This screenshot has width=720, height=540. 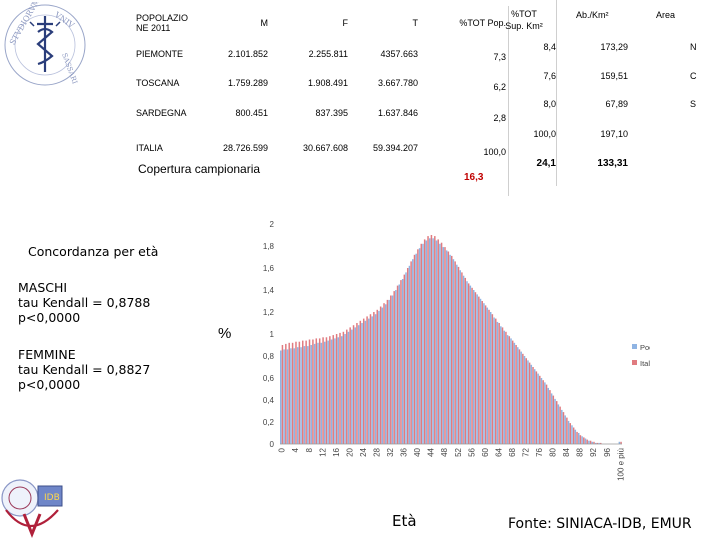 I want to click on row-pct: 2,8, so click(x=464, y=113).